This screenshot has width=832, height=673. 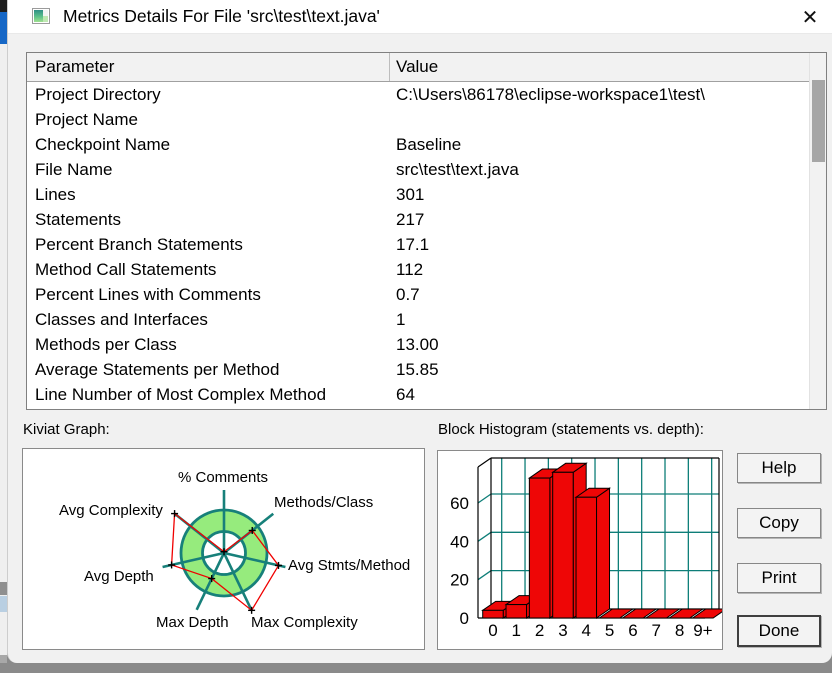 What do you see at coordinates (779, 523) in the screenshot?
I see `copy-button: Copy` at bounding box center [779, 523].